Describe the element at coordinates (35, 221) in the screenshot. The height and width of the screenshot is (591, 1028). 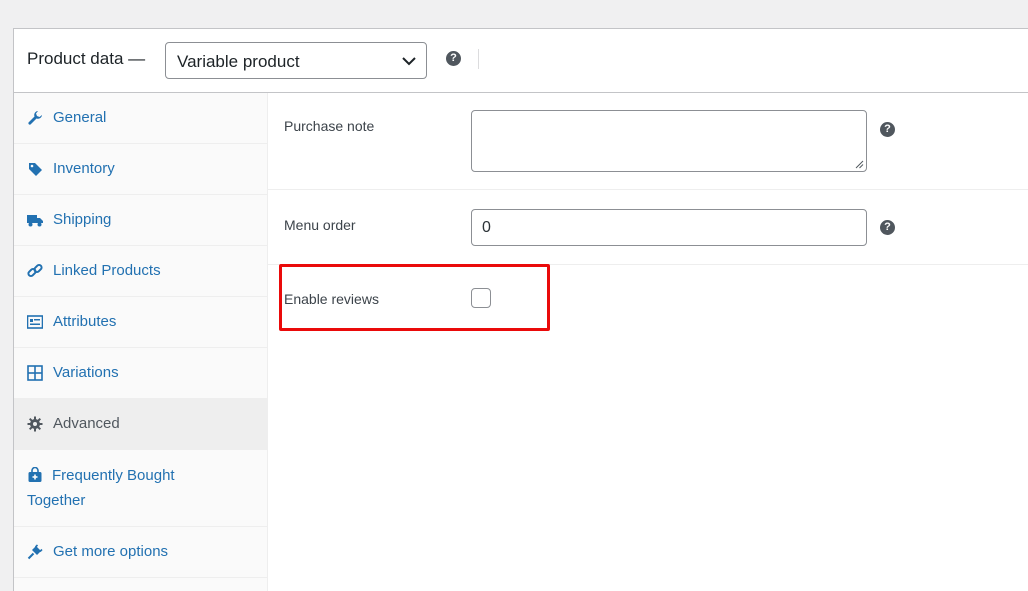
I see `truck-icon` at that location.